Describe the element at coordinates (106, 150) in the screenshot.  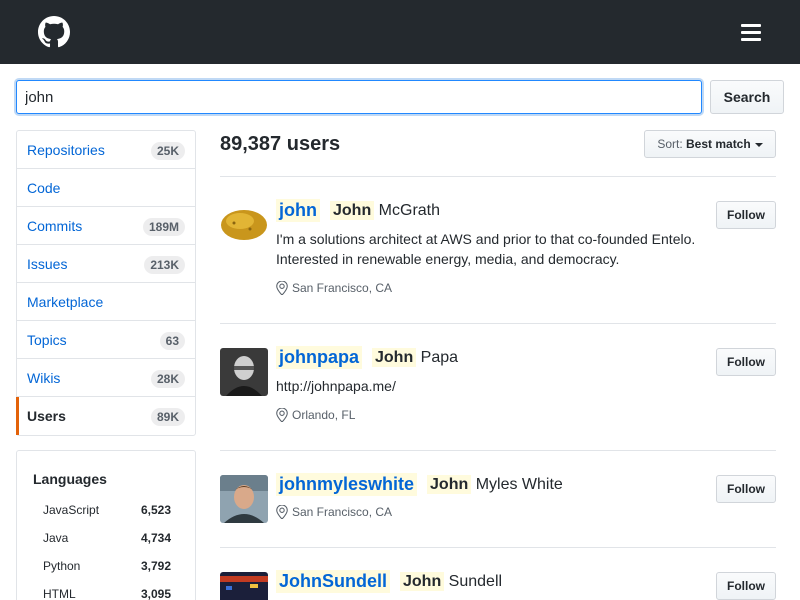
I see `menu-item-repositories: Repositories 25K` at that location.